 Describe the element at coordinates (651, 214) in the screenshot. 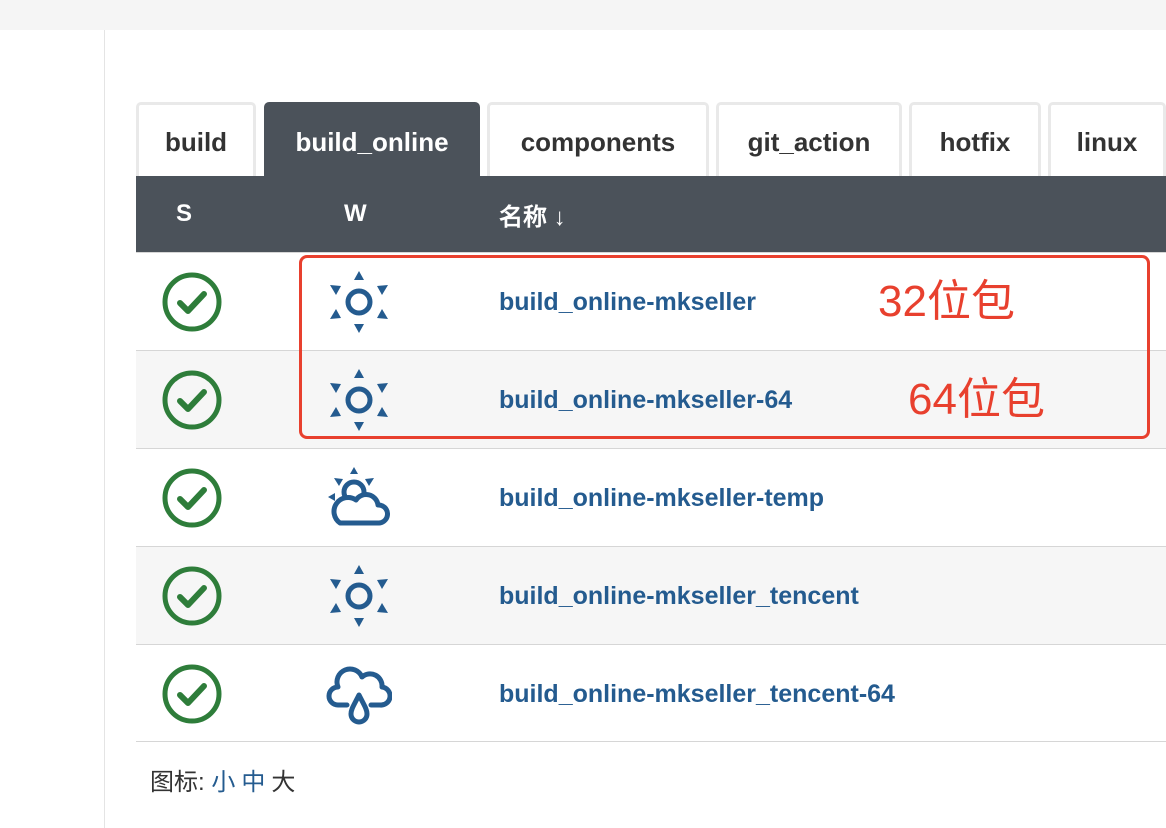

I see `table-header: S W 名称 ↓` at that location.